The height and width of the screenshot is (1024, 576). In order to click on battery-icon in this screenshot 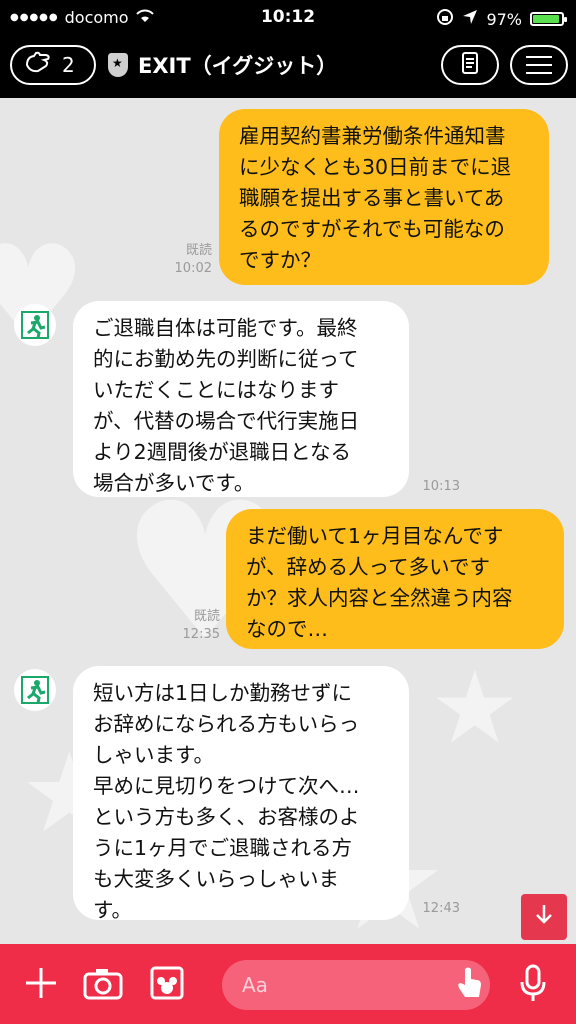, I will do `click(548, 19)`.